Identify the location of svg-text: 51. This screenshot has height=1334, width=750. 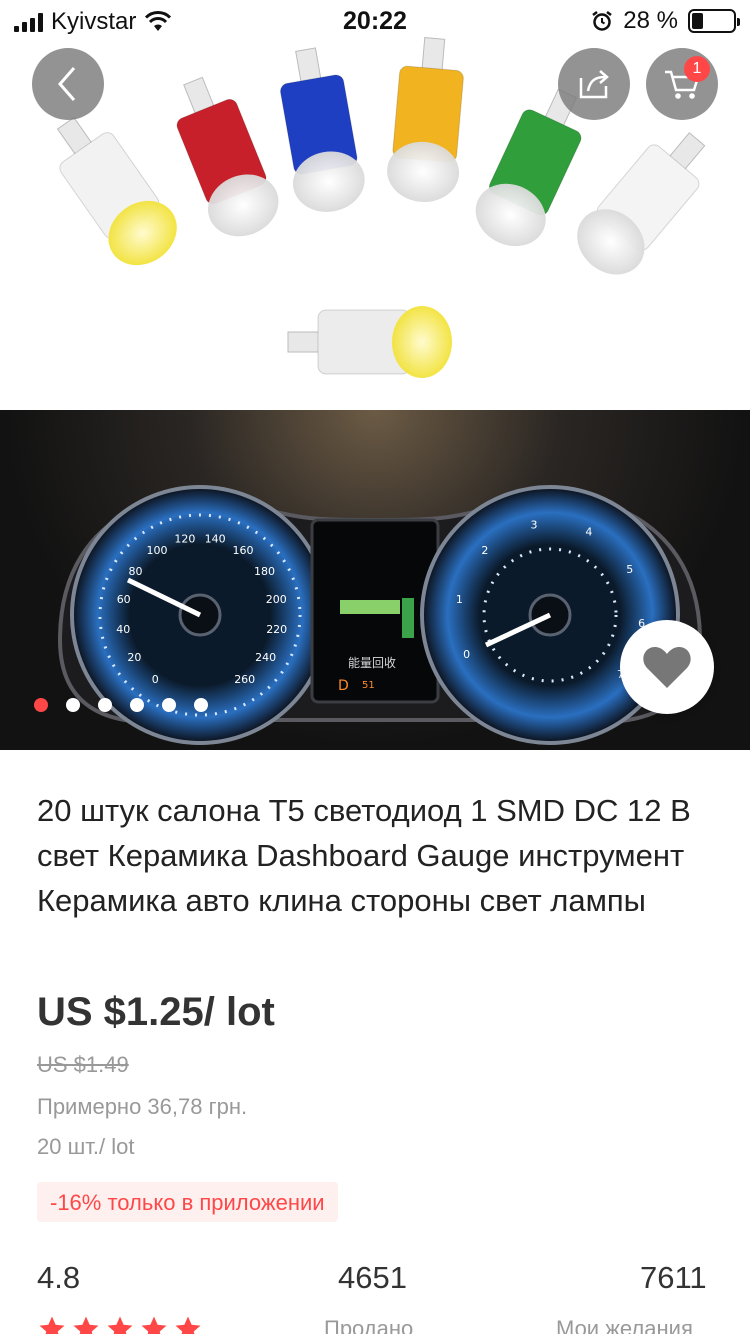
(368, 685).